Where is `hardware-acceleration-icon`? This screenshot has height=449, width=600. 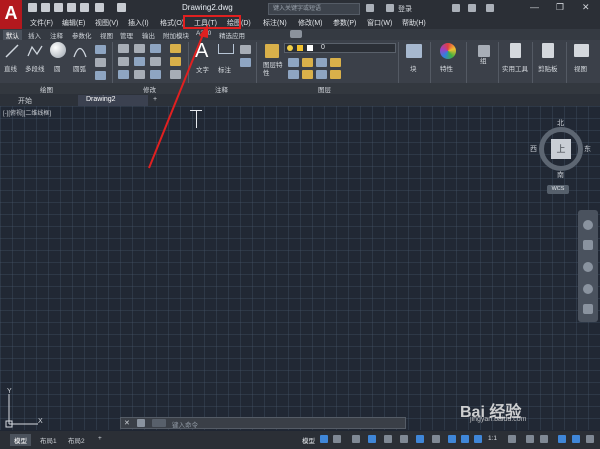
hardware-acceleration-icon is located at coordinates (576, 439).